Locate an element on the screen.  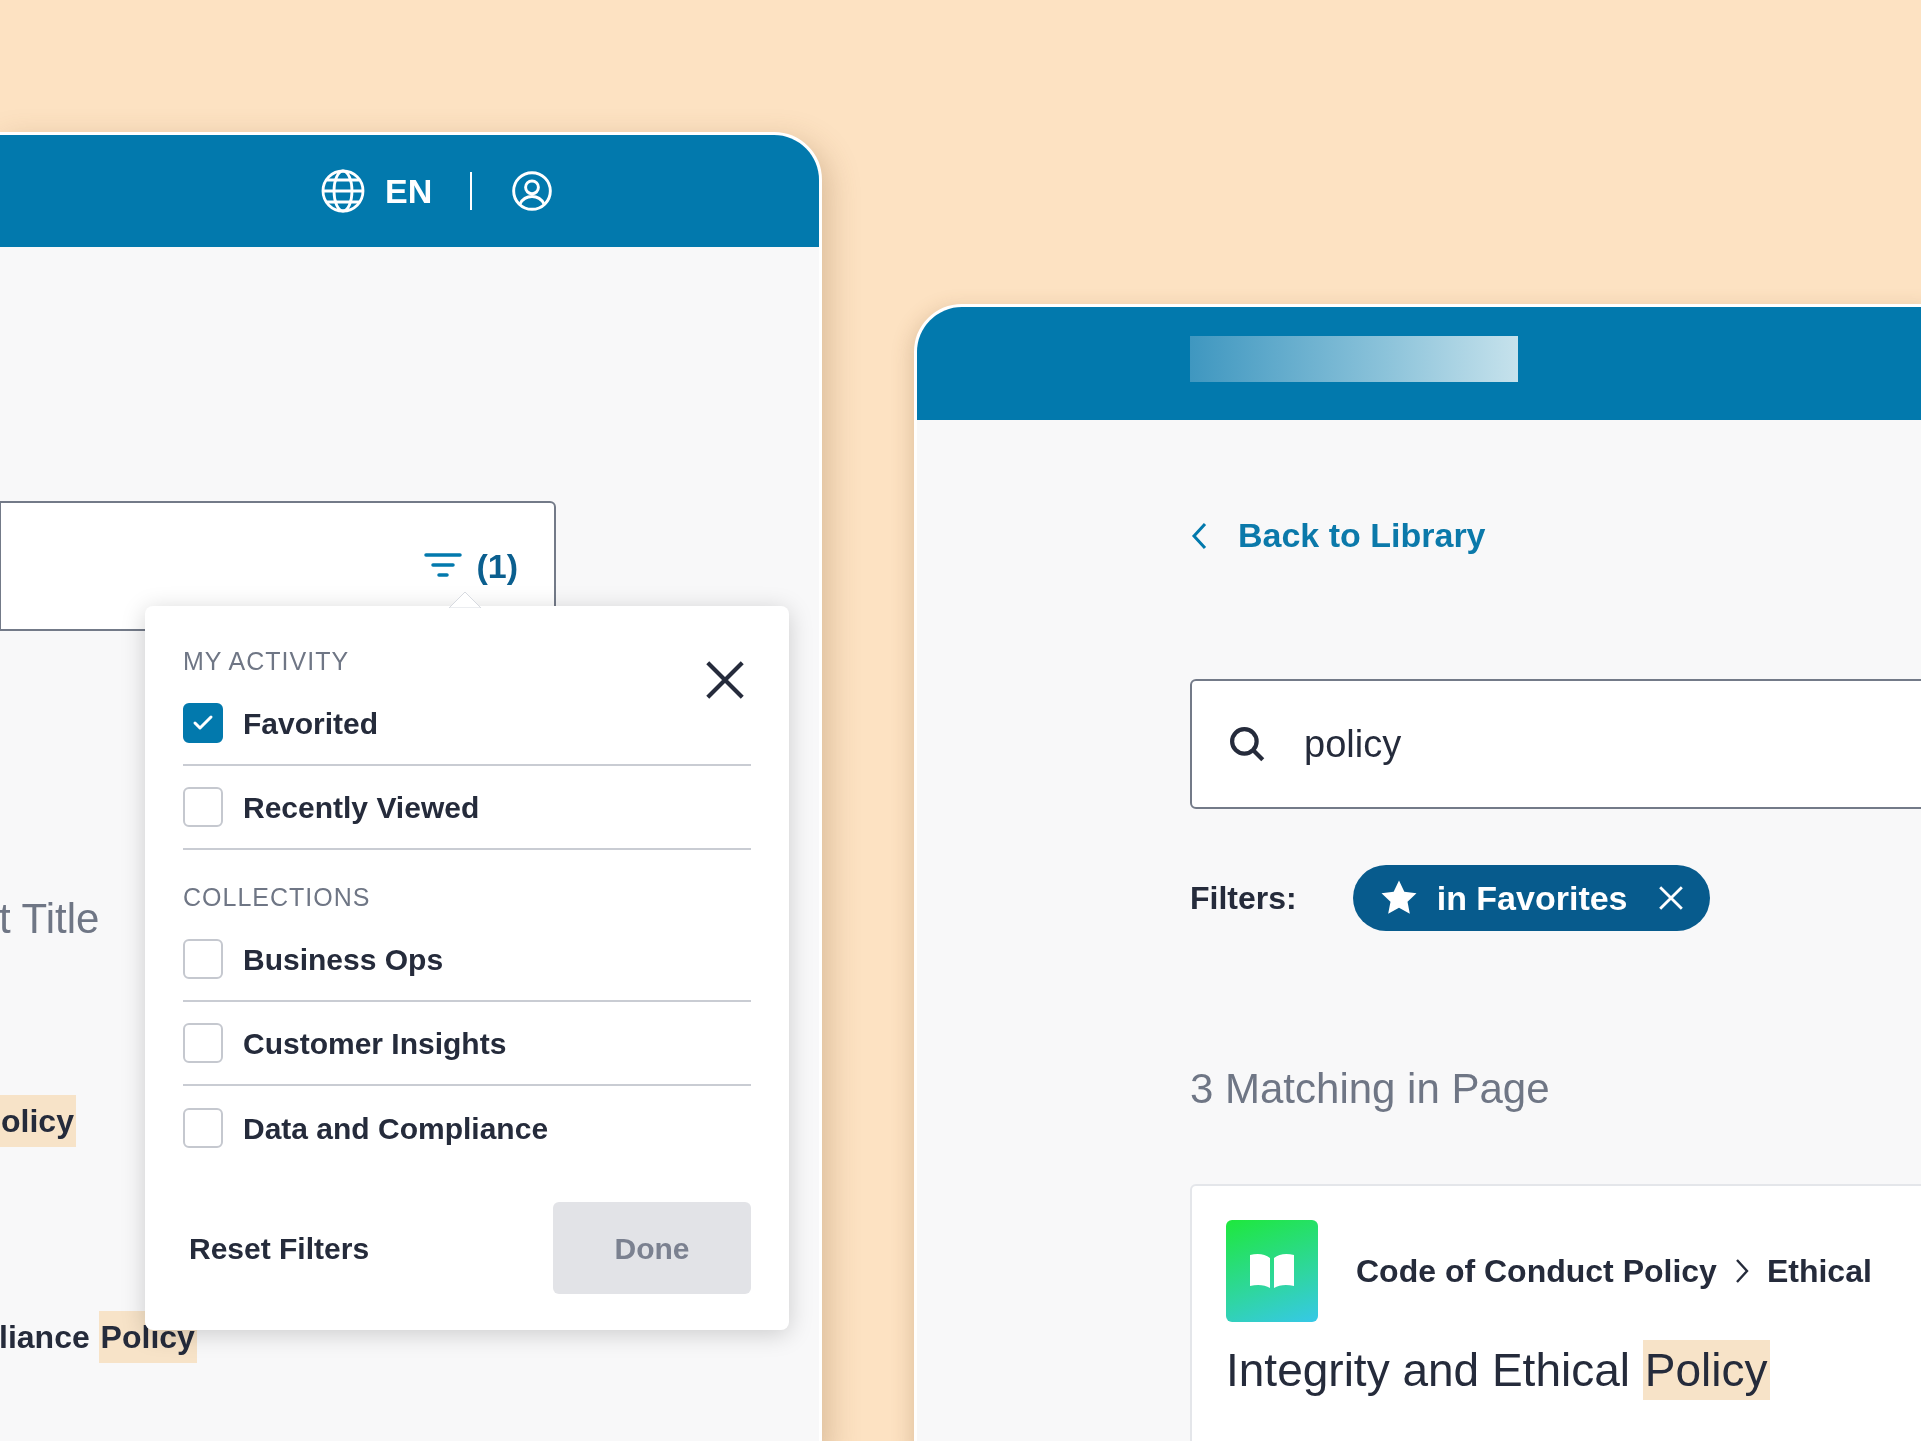
filter-option: Data and Compliance is located at coordinates (467, 1128).